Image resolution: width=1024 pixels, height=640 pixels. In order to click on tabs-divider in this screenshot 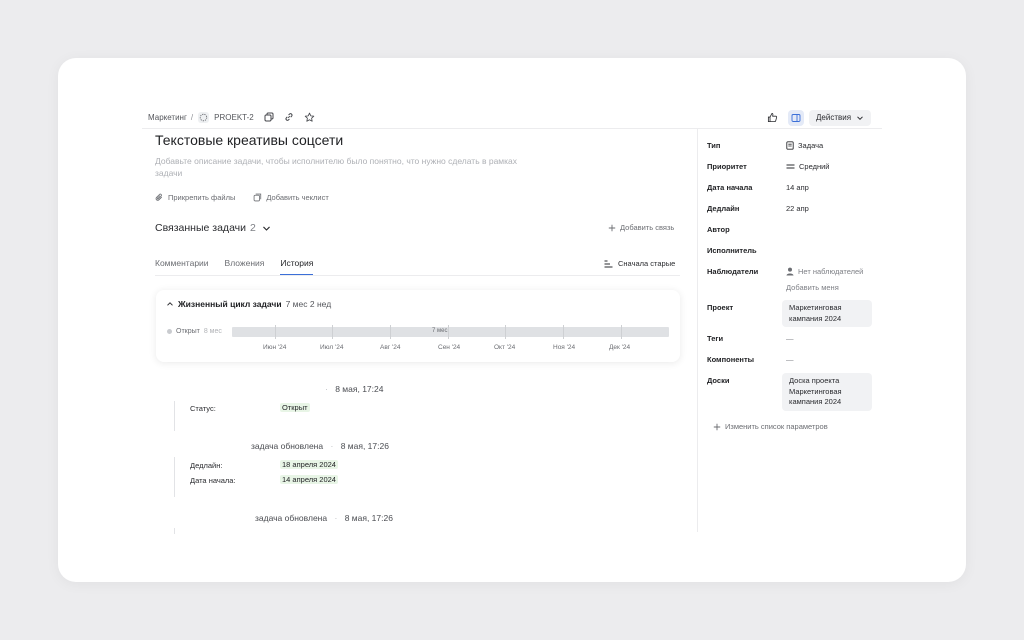, I will do `click(417, 275)`.